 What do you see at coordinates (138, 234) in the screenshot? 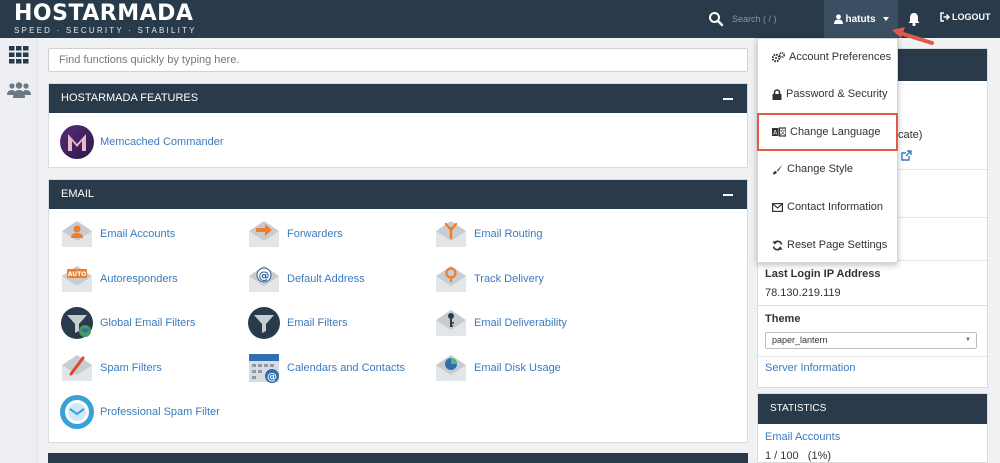
I see `email-accounts-label: Email Accounts` at bounding box center [138, 234].